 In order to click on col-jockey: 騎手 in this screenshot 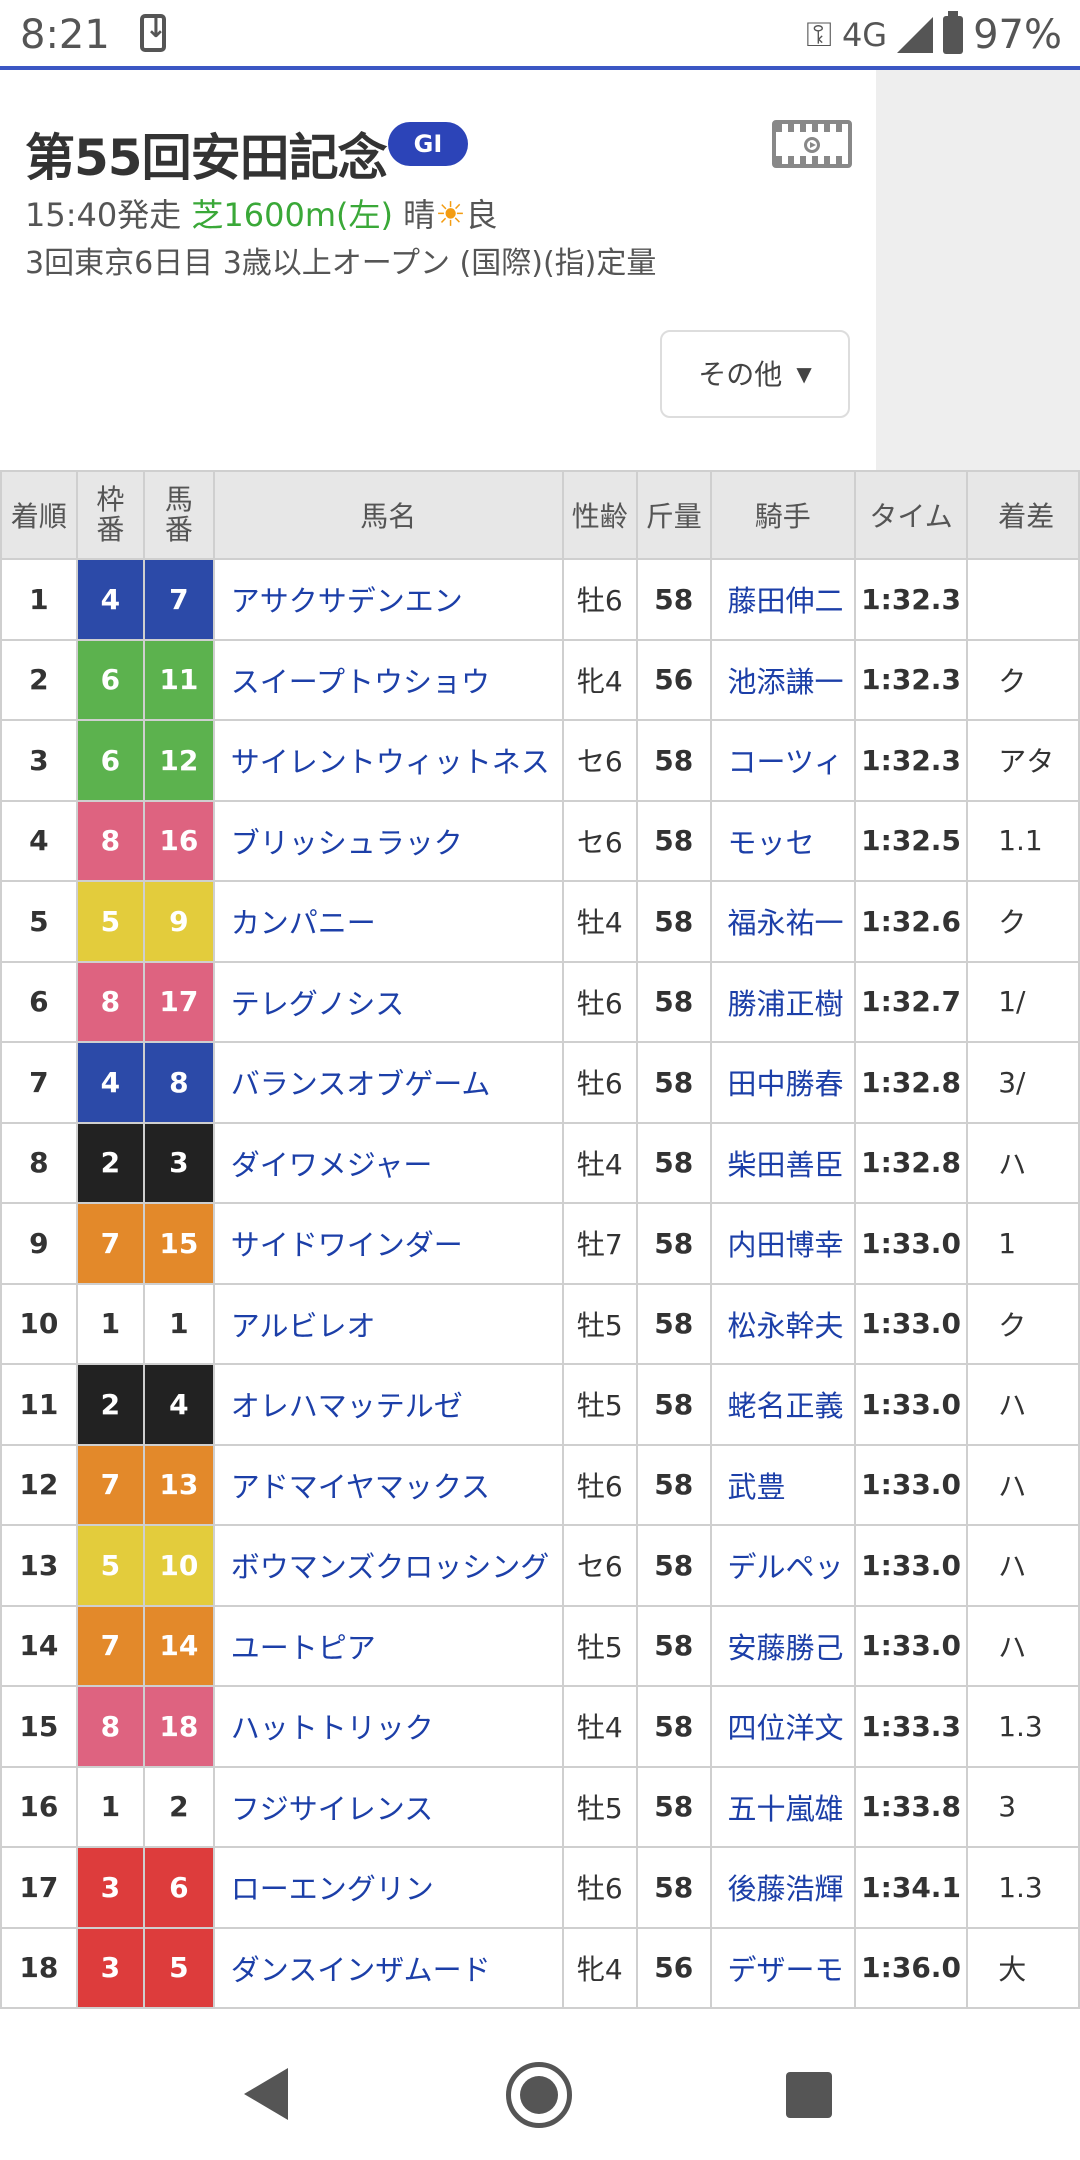, I will do `click(782, 515)`.